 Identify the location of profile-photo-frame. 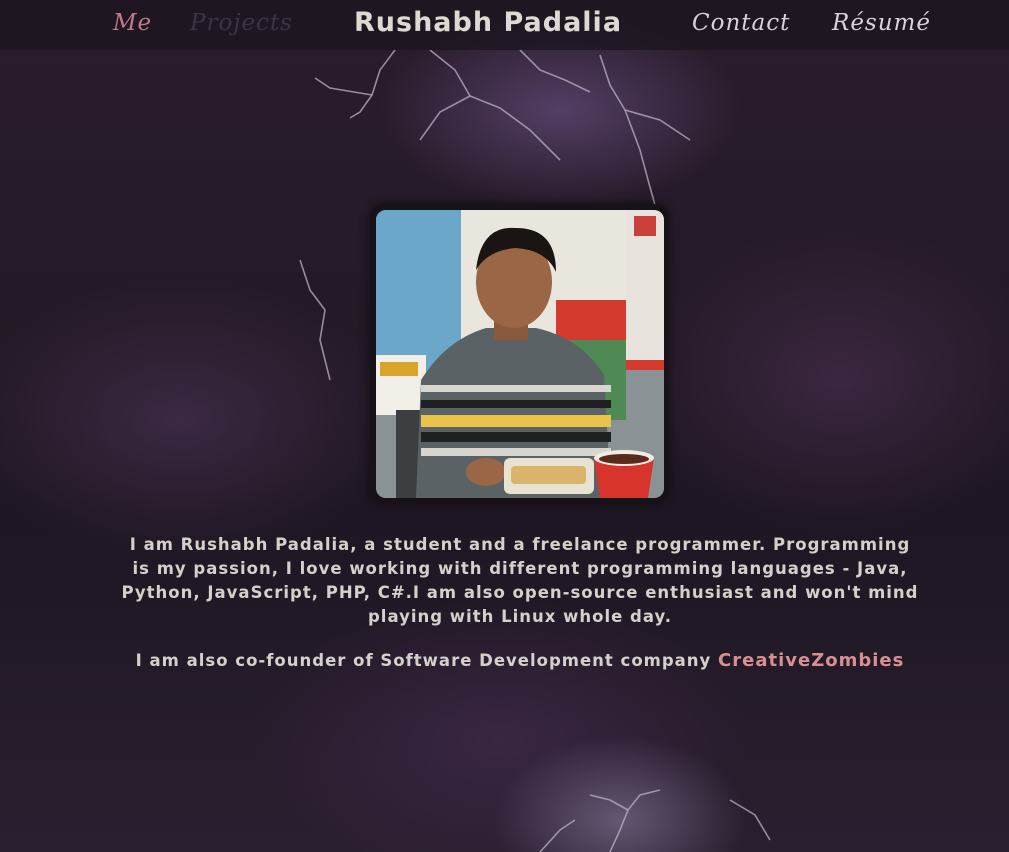
(519, 353).